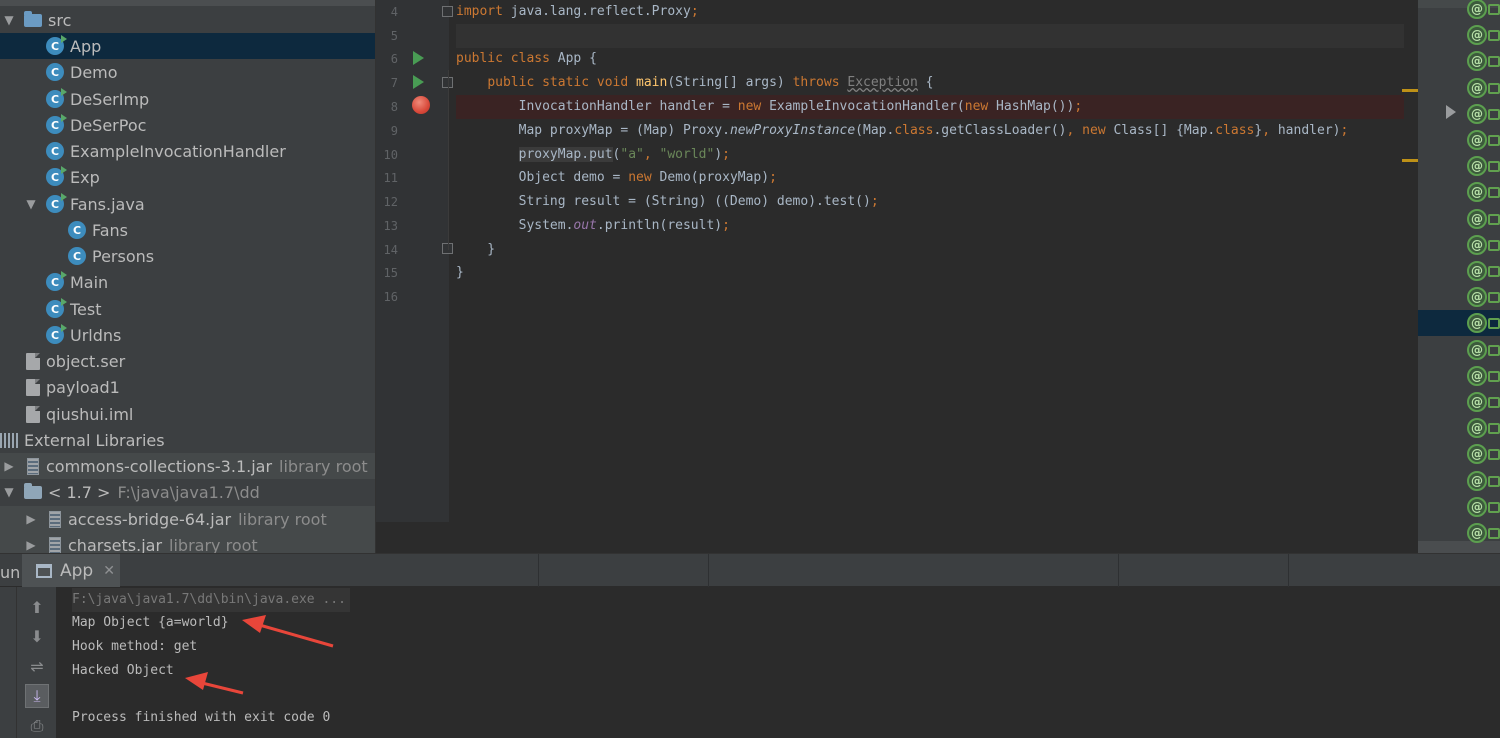  Describe the element at coordinates (187, 20) in the screenshot. I see `tree-item: ▼ src` at that location.